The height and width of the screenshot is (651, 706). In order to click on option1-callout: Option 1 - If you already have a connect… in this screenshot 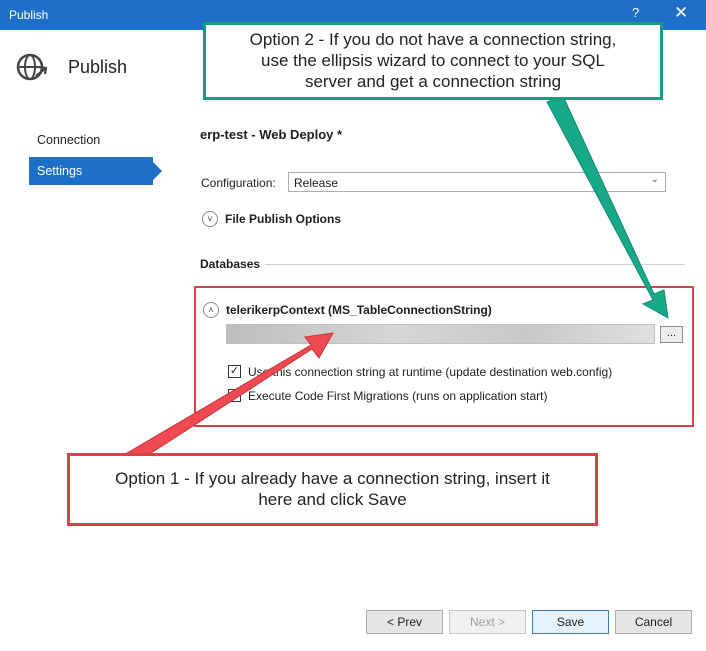, I will do `click(332, 489)`.